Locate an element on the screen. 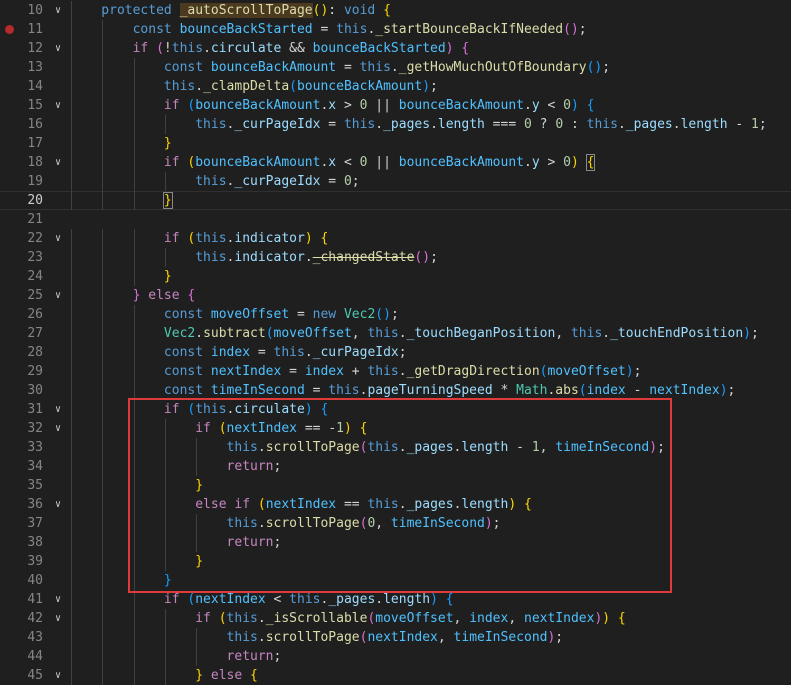 The image size is (791, 685). code-token: 1 is located at coordinates (340, 428).